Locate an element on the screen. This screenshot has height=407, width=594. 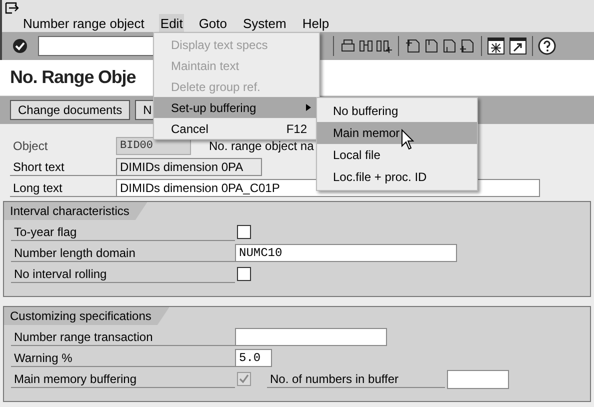
field-label: No interval rolling is located at coordinates (123, 274).